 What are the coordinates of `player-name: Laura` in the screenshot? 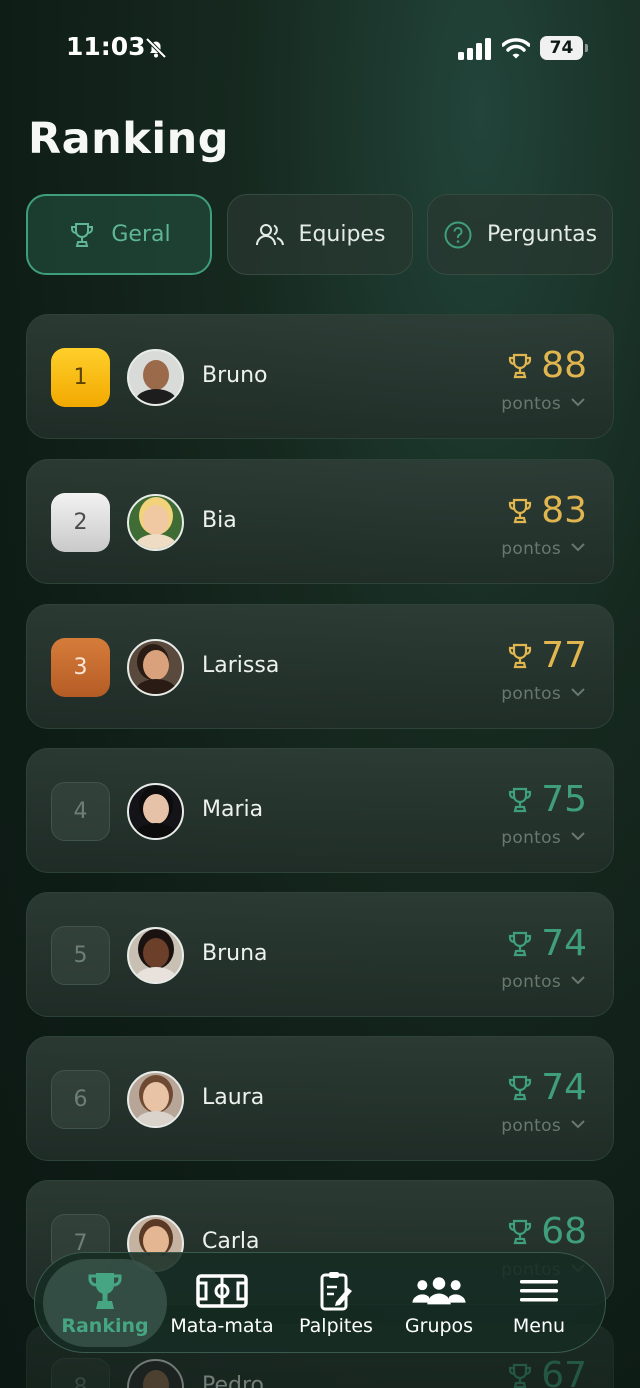 It's located at (233, 1097).